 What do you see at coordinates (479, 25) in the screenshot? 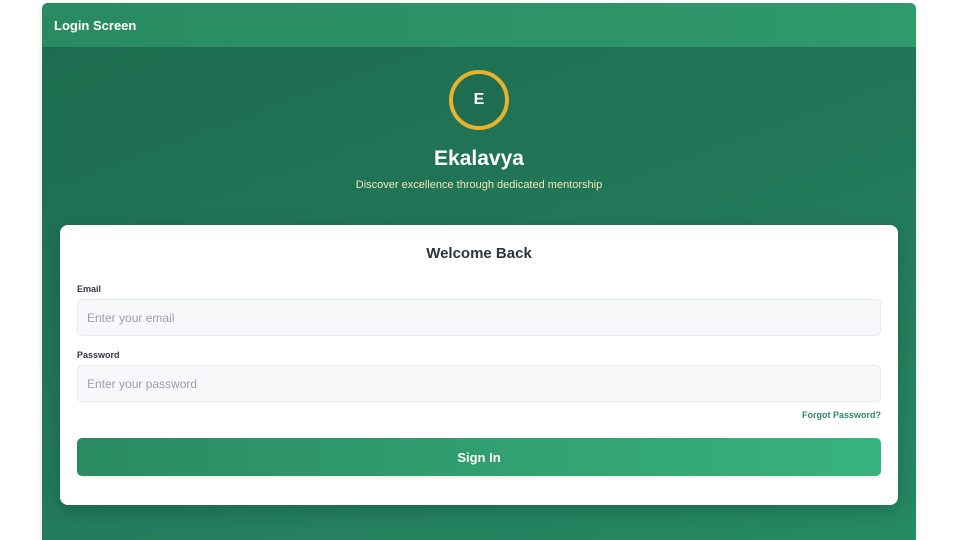
I see `title-bar: Login Screen` at bounding box center [479, 25].